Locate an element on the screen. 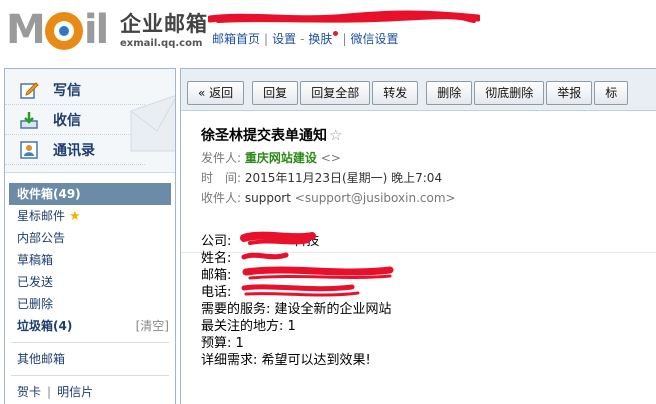  body-name: 姓名: is located at coordinates (296, 258).